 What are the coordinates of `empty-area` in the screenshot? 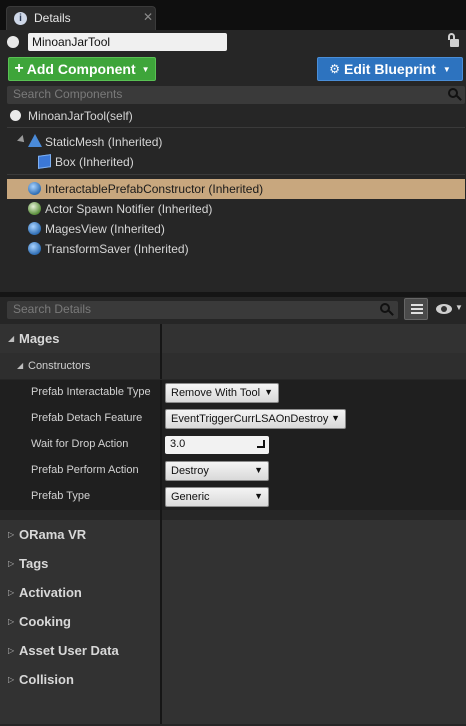 It's located at (233, 709).